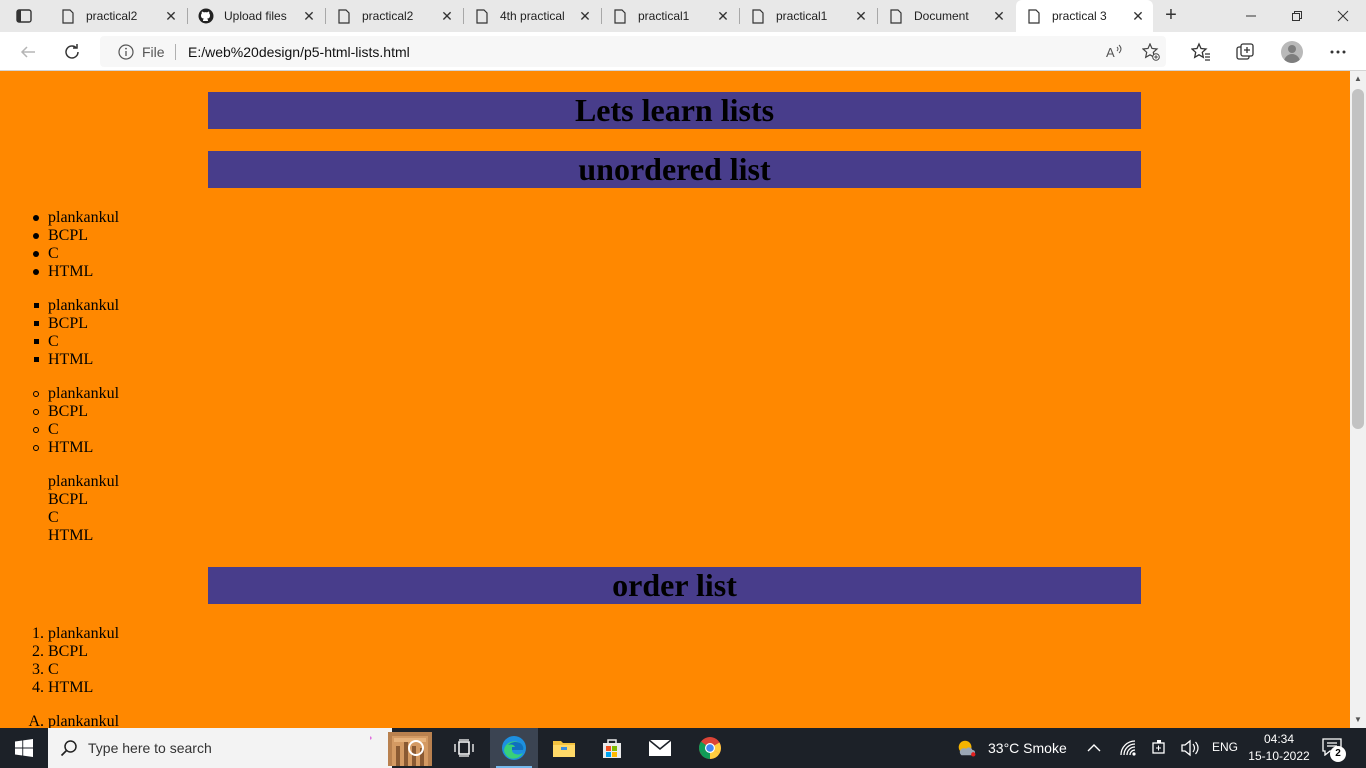  I want to click on network-icon, so click(1128, 748).